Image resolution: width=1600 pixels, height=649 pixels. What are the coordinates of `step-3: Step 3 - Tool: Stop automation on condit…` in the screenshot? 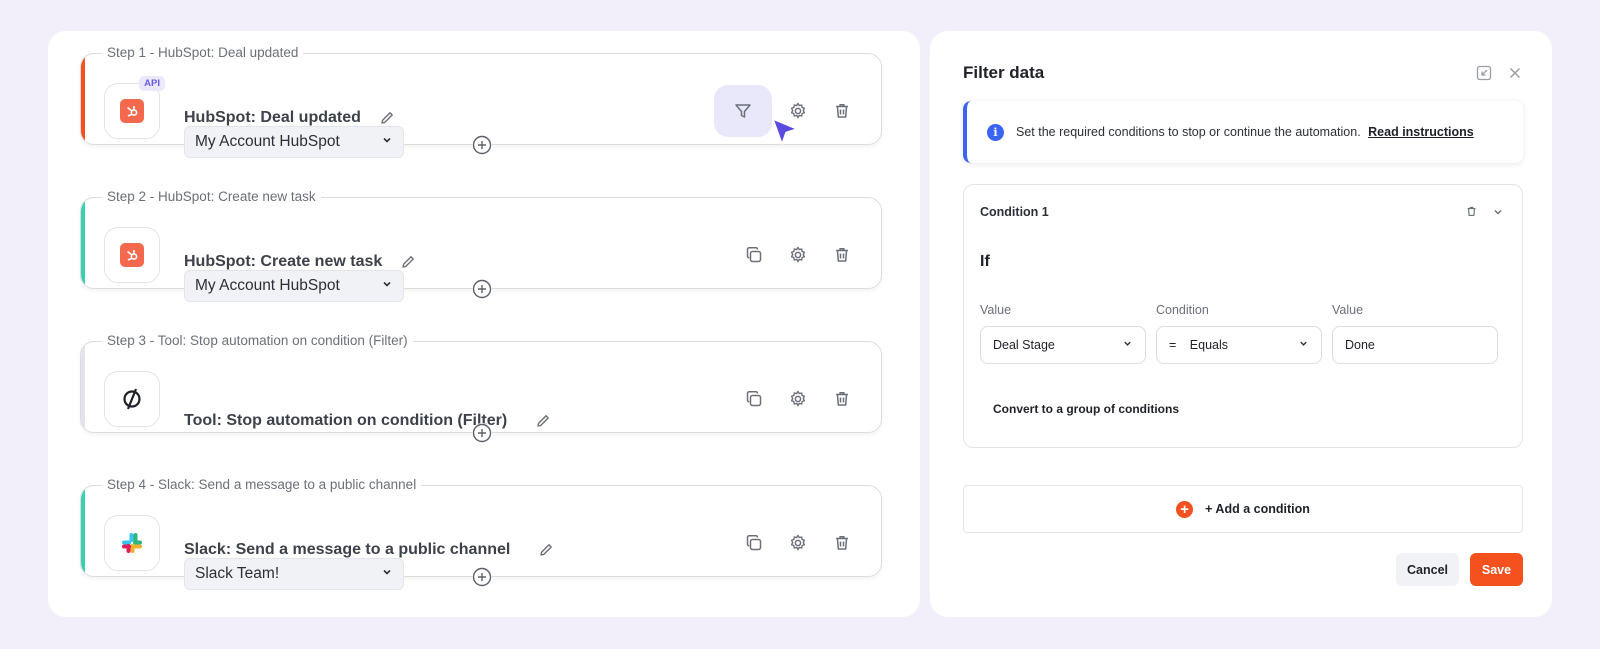 It's located at (481, 381).